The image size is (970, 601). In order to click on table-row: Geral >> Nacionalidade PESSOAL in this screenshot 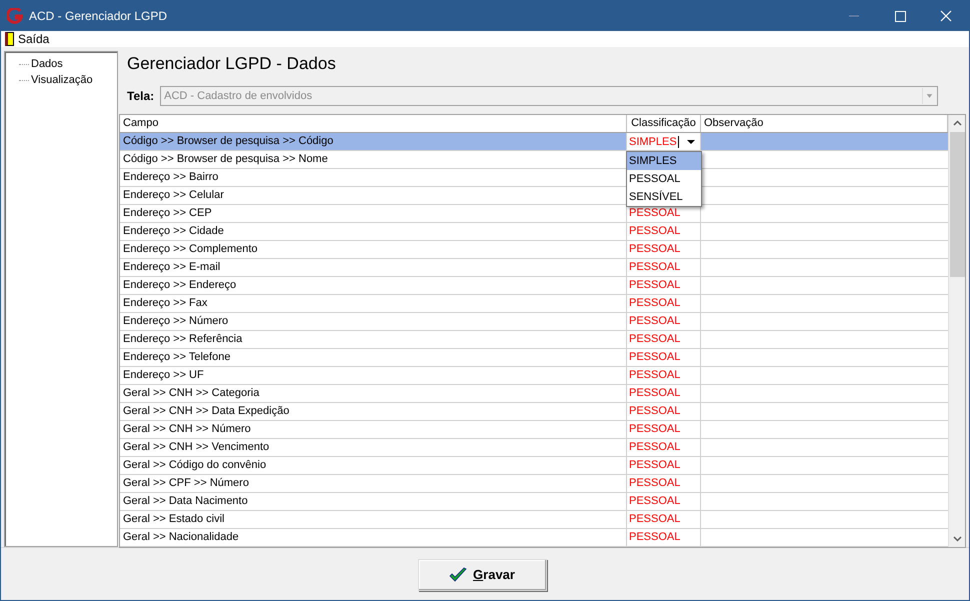, I will do `click(534, 538)`.